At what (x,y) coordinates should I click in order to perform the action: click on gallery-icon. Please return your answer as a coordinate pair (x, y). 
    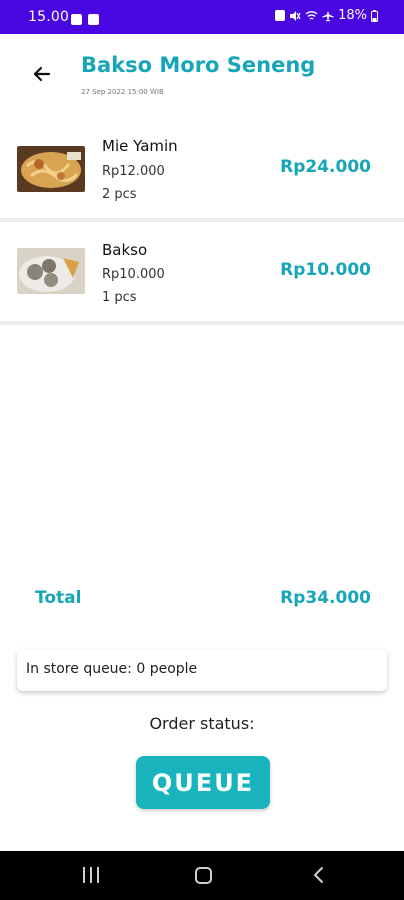
    Looking at the image, I should click on (76, 19).